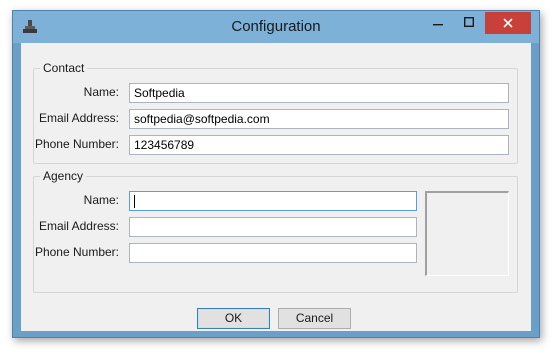 The height and width of the screenshot is (359, 556). What do you see at coordinates (273, 201) in the screenshot?
I see `agency-name-field` at bounding box center [273, 201].